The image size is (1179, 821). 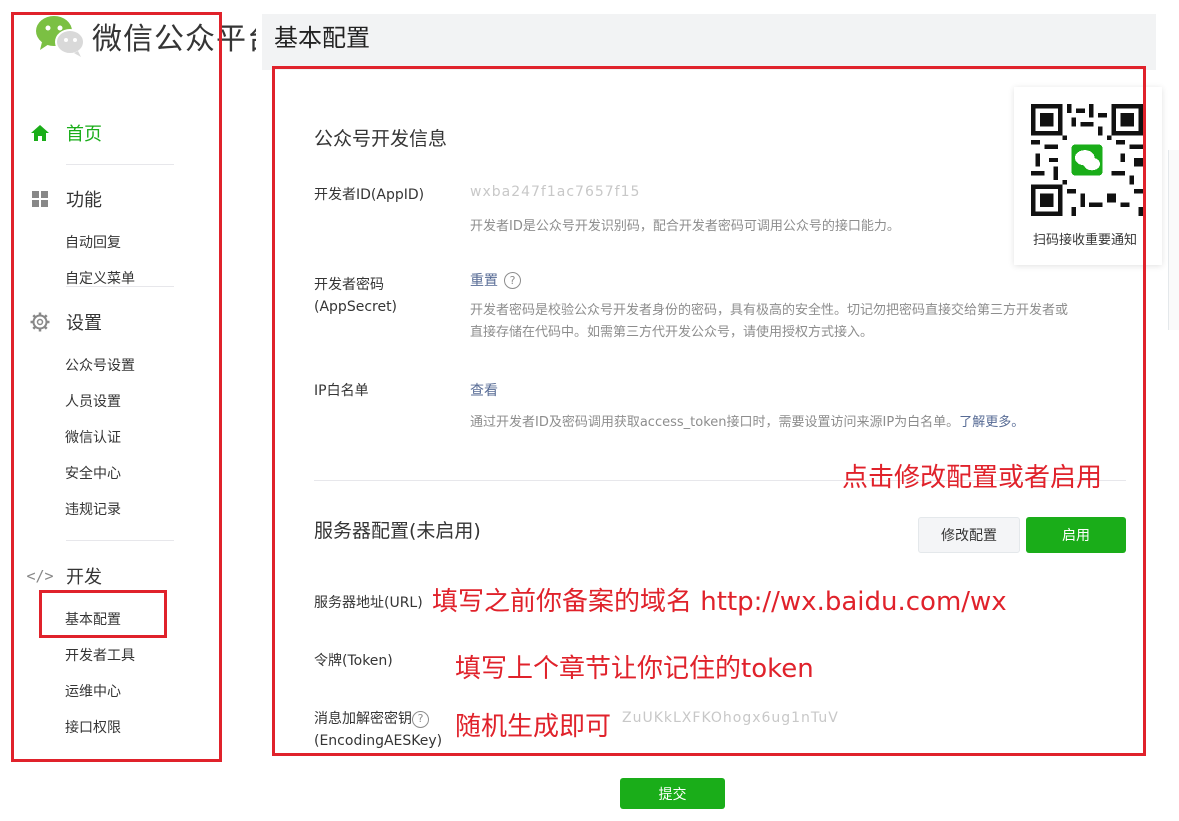 What do you see at coordinates (672, 793) in the screenshot?
I see `submit-button: 提交` at bounding box center [672, 793].